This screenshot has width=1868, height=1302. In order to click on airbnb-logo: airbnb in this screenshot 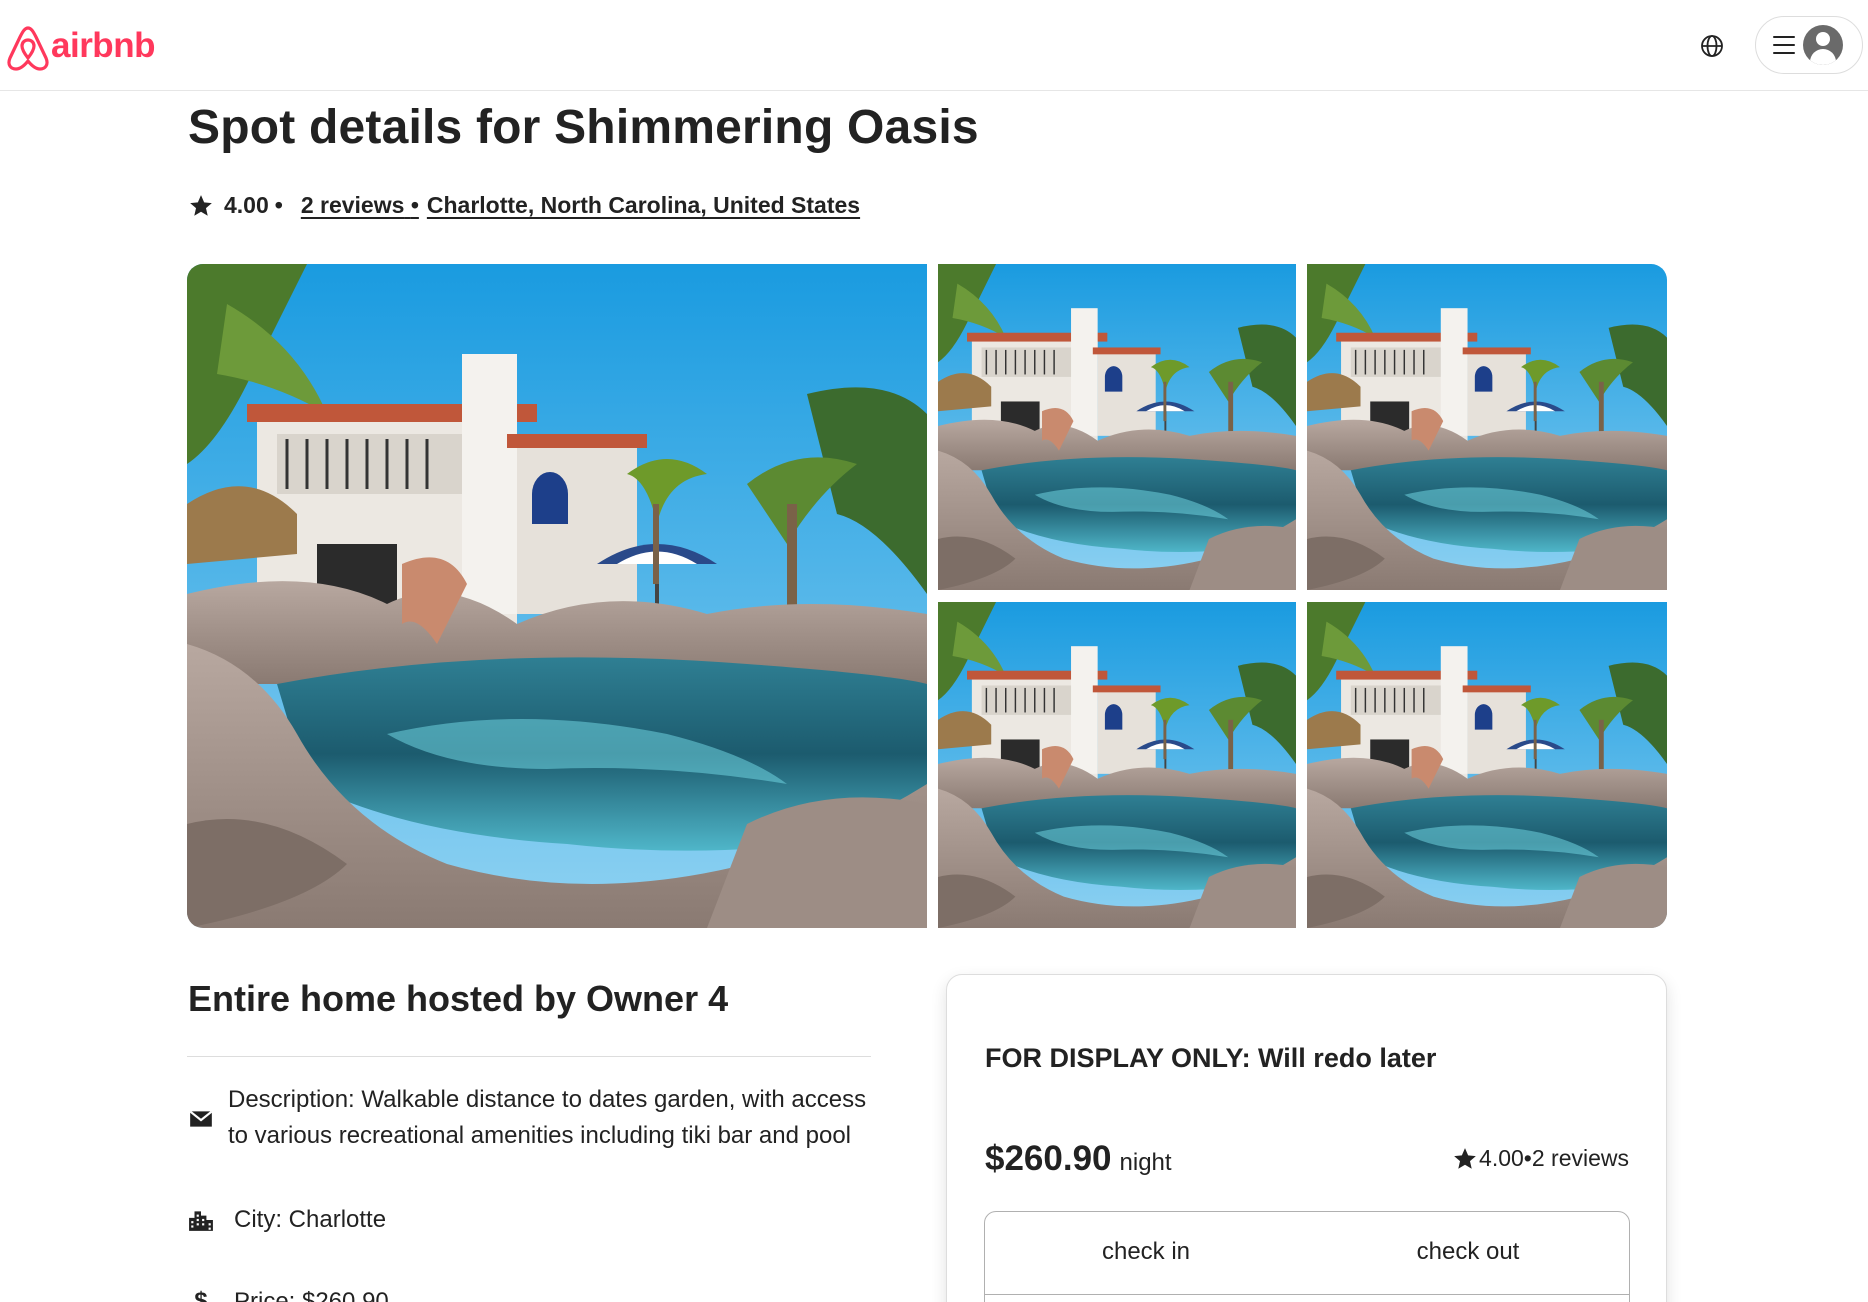, I will do `click(80, 47)`.